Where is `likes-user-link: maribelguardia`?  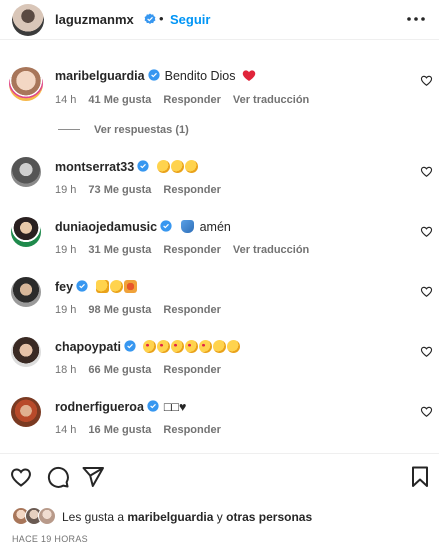 likes-user-link: maribelguardia is located at coordinates (170, 517).